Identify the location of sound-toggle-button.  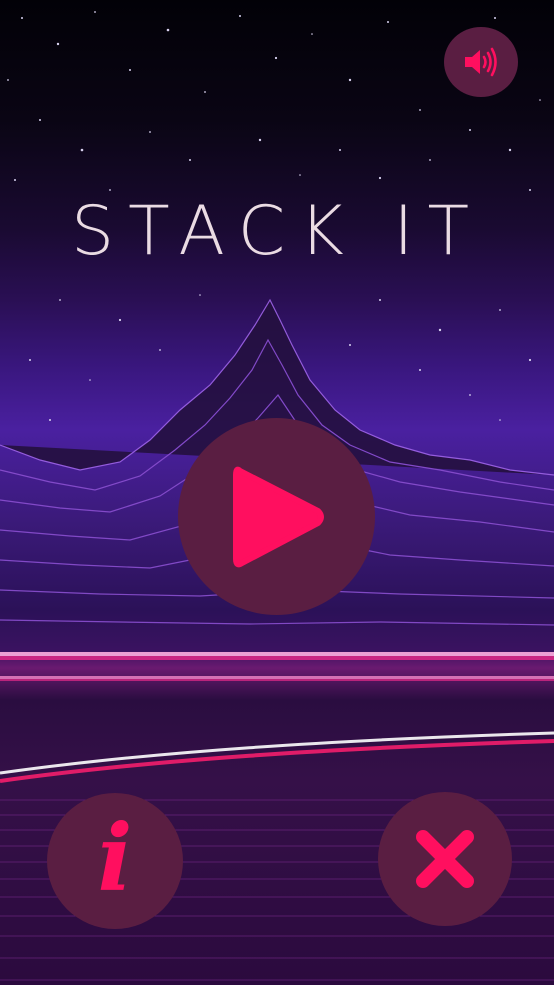
(481, 62).